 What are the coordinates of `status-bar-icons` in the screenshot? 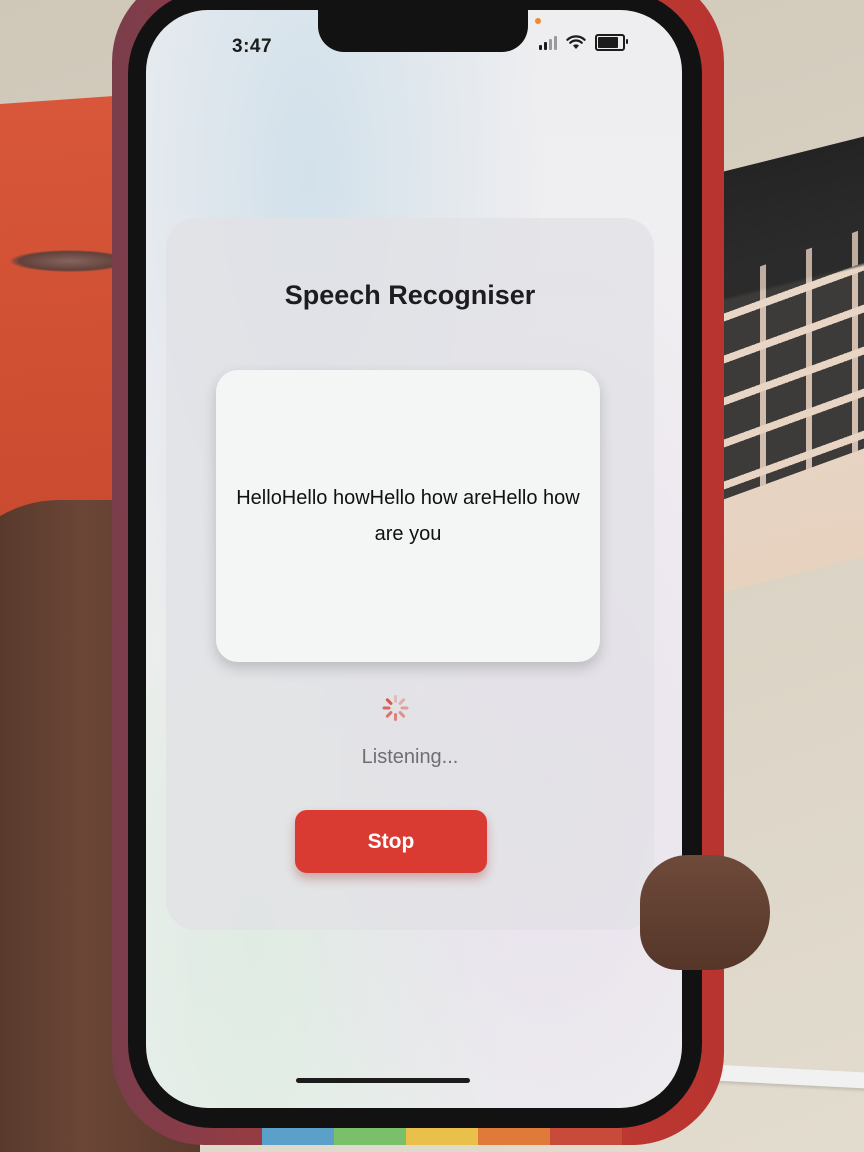 It's located at (583, 42).